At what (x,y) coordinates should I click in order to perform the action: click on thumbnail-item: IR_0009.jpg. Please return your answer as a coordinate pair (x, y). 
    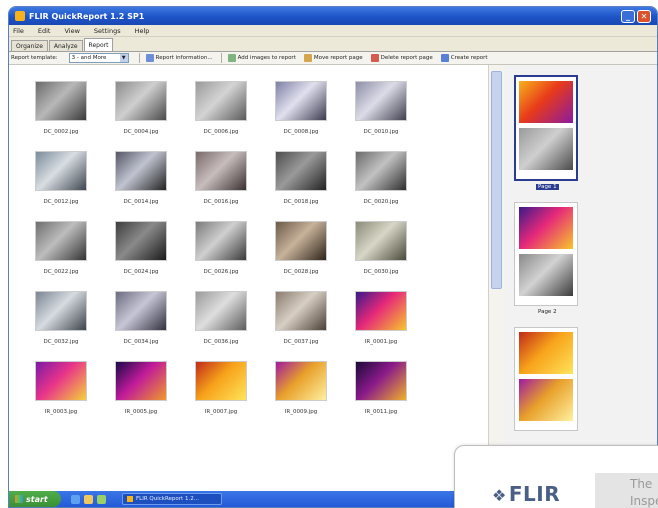
    Looking at the image, I should click on (301, 391).